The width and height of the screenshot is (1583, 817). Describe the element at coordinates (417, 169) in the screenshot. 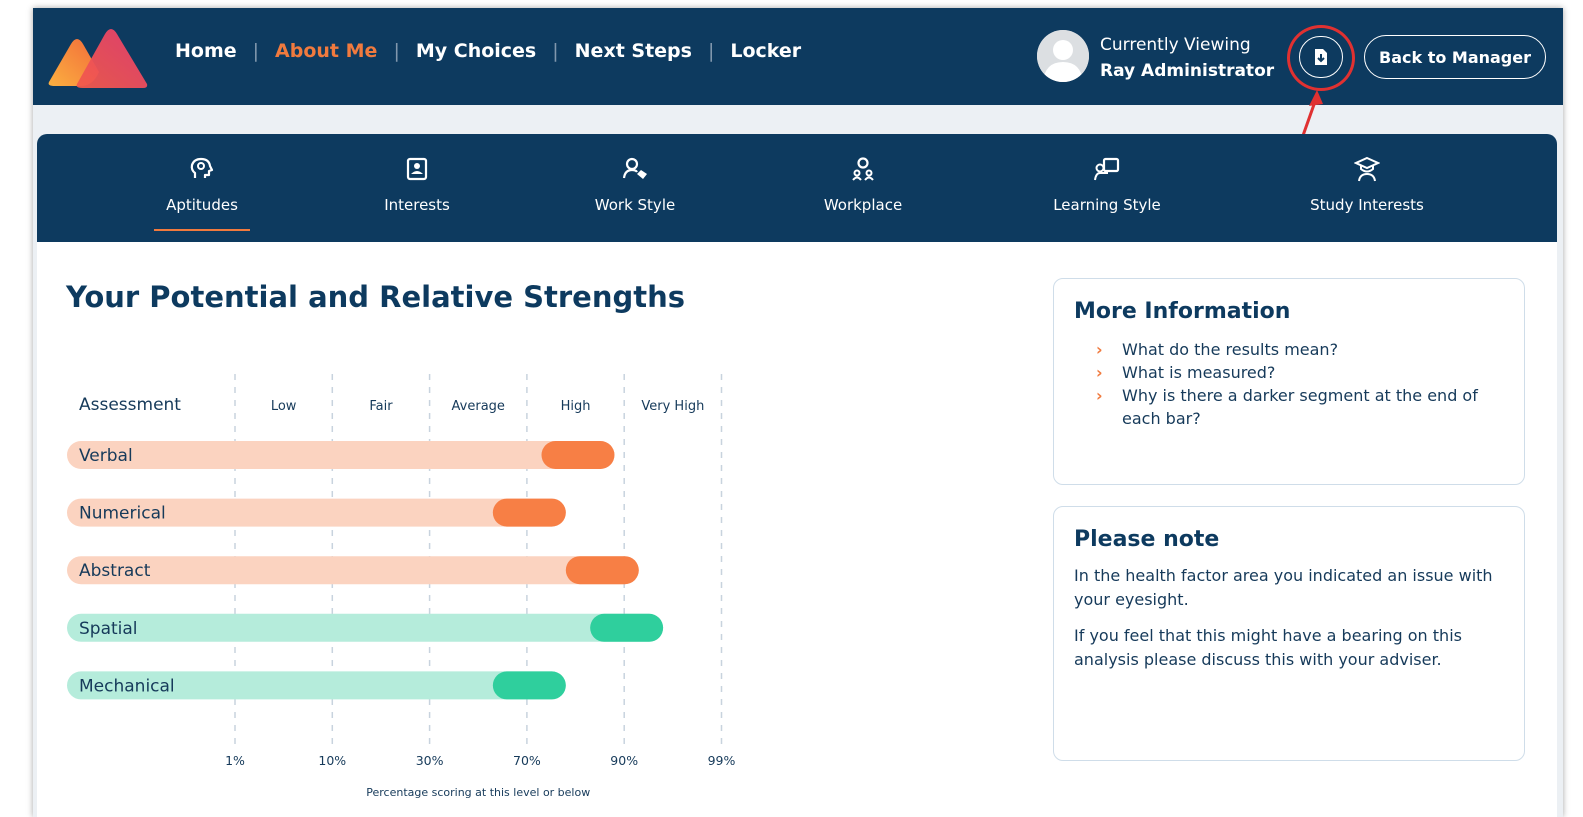

I see `id-card-icon` at that location.